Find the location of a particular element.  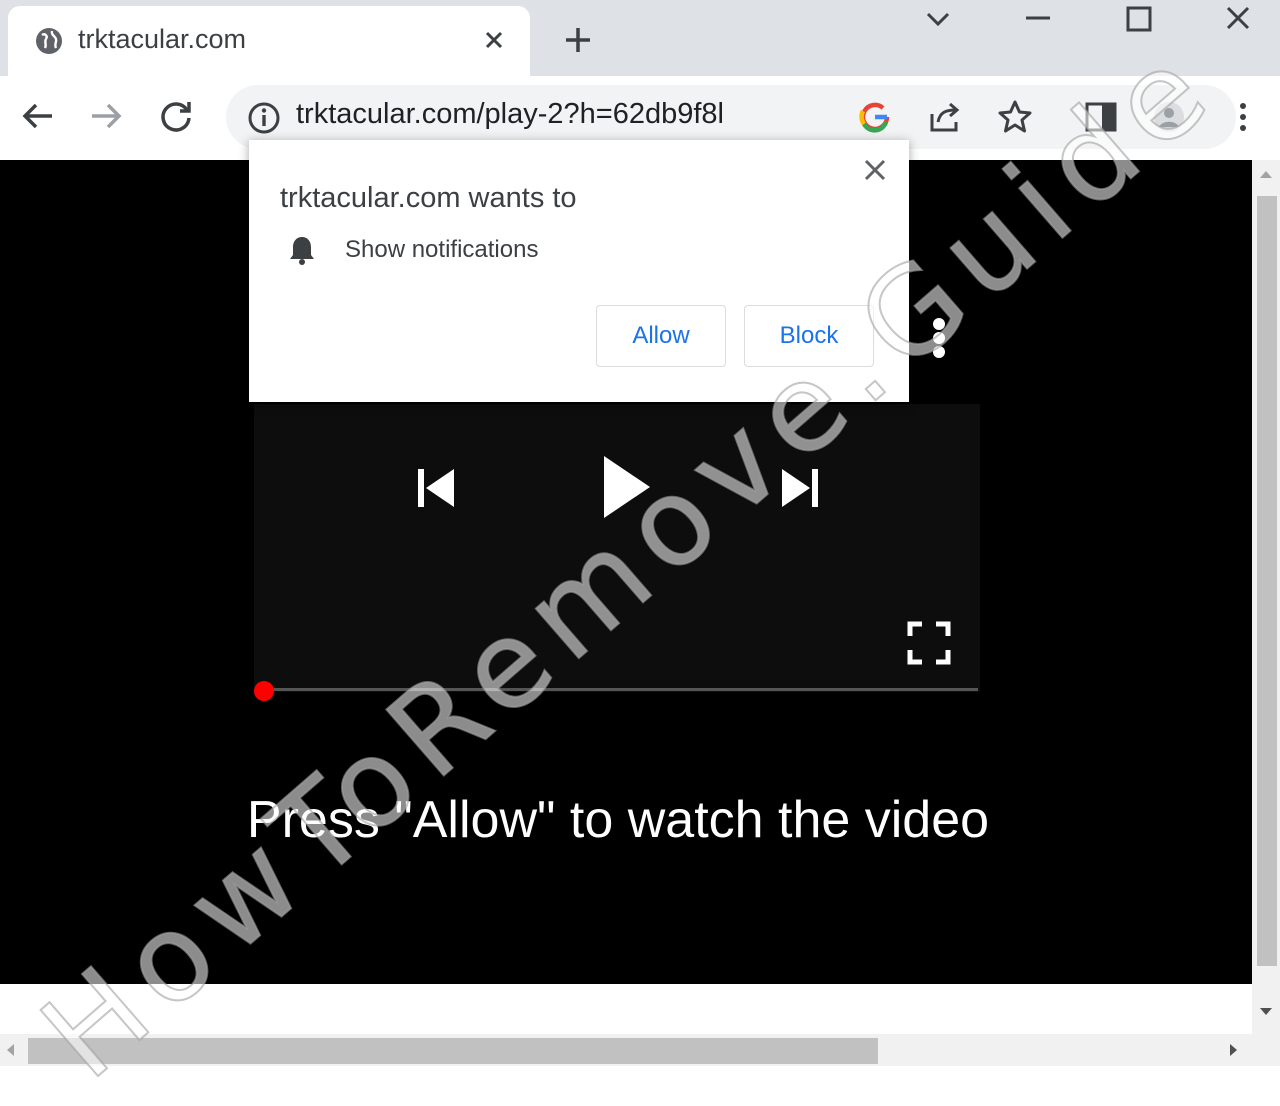

scroll-left-arrow-icon is located at coordinates (10, 1050).